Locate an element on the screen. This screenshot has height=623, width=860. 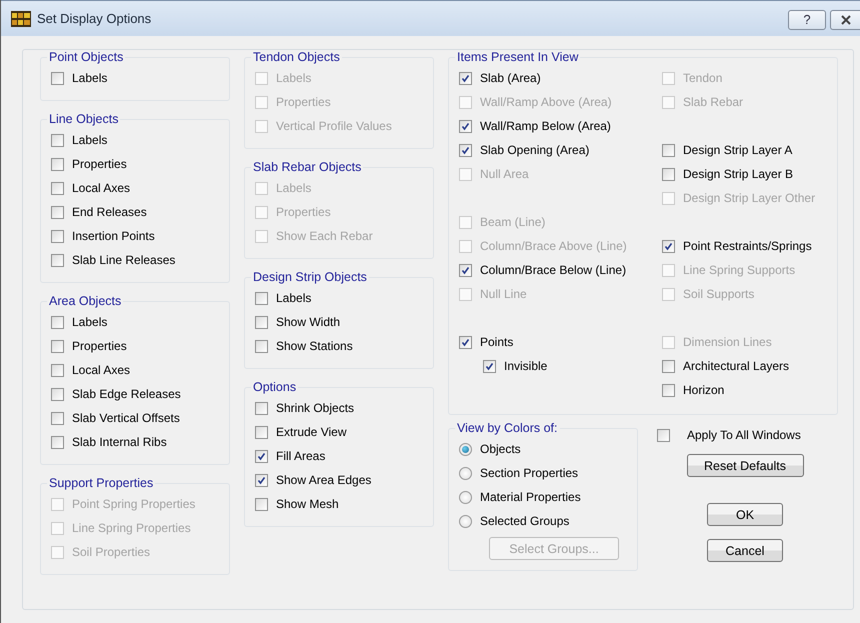
checkbox-label: Null Line is located at coordinates (503, 294).